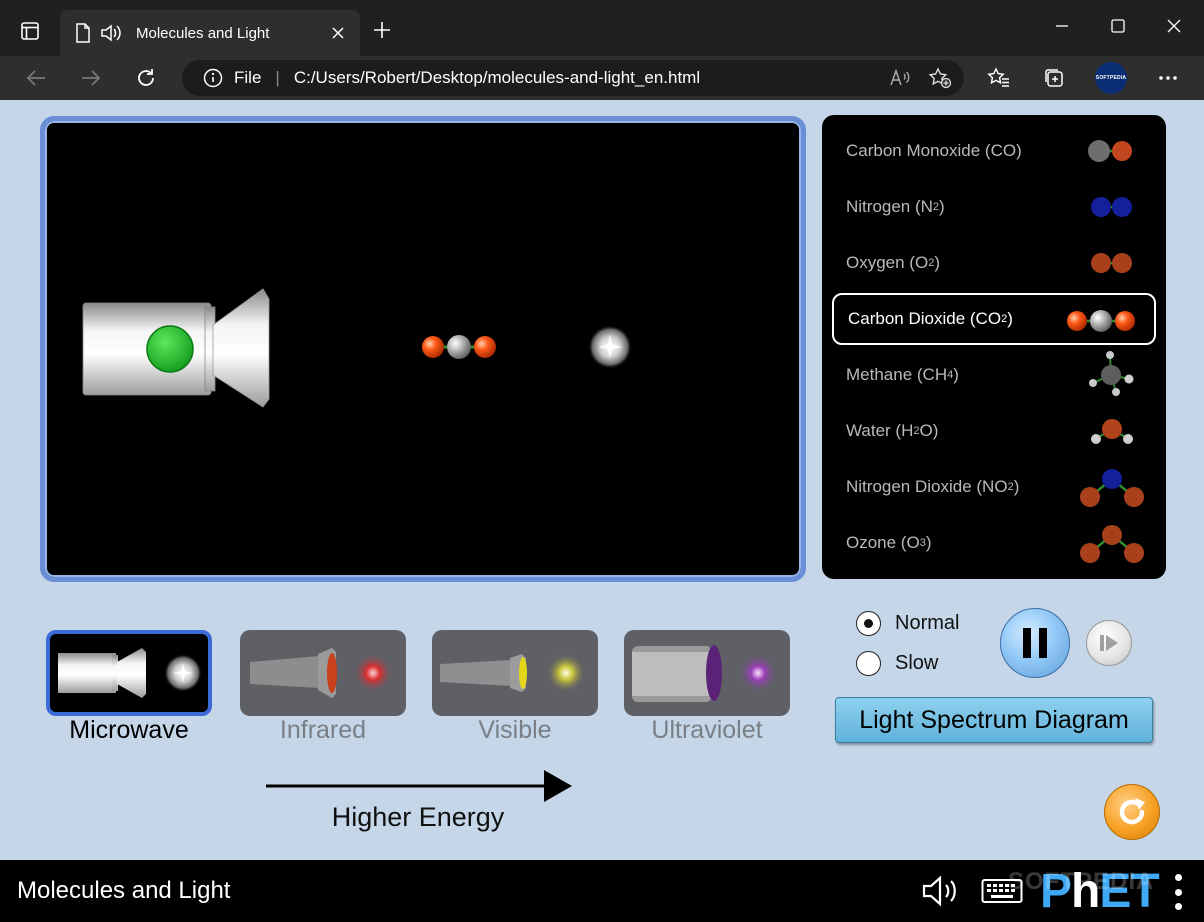  I want to click on phet-navigation-bar: Molecules and Light PhET SOFTPEDIA, so click(602, 891).